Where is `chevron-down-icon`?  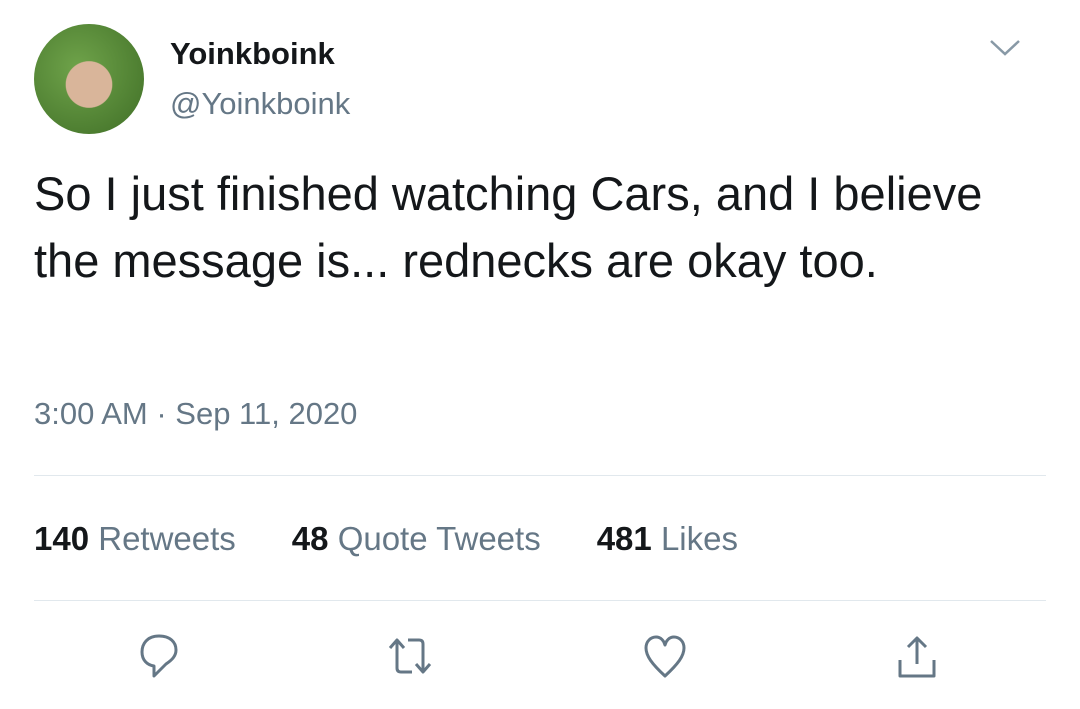
chevron-down-icon is located at coordinates (1005, 48).